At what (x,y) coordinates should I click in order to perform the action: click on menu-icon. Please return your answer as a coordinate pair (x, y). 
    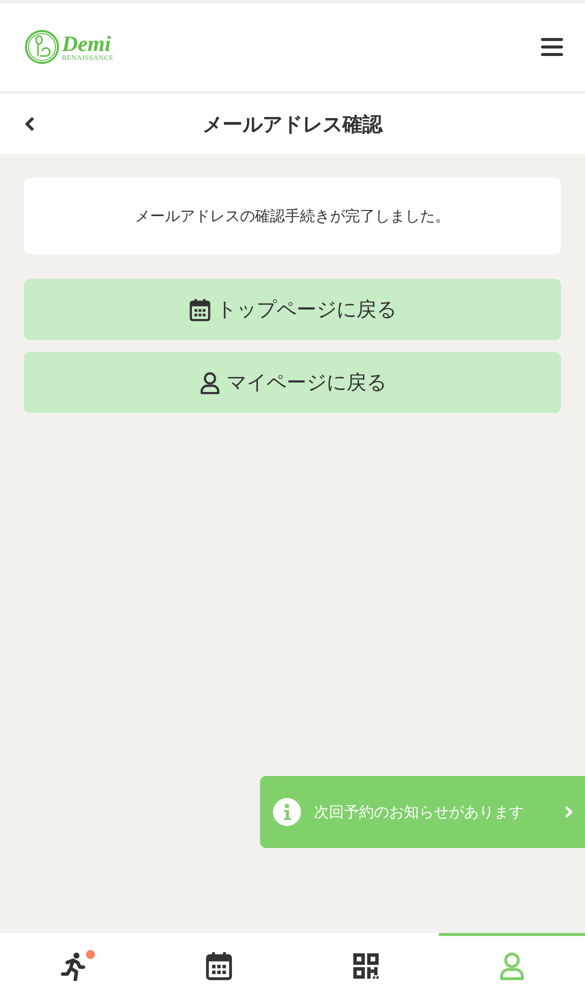
    Looking at the image, I should click on (552, 47).